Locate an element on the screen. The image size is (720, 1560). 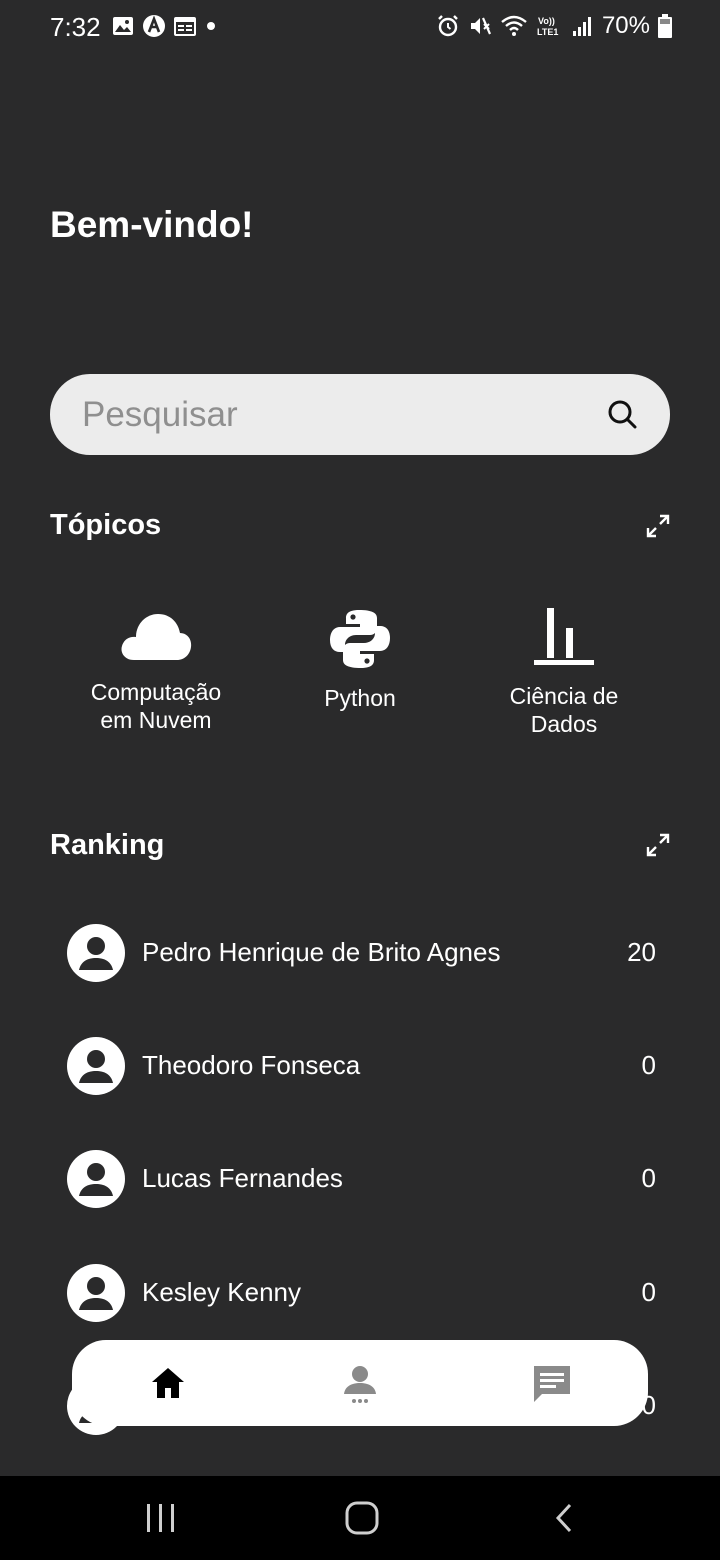
status-left-icons is located at coordinates (165, 26).